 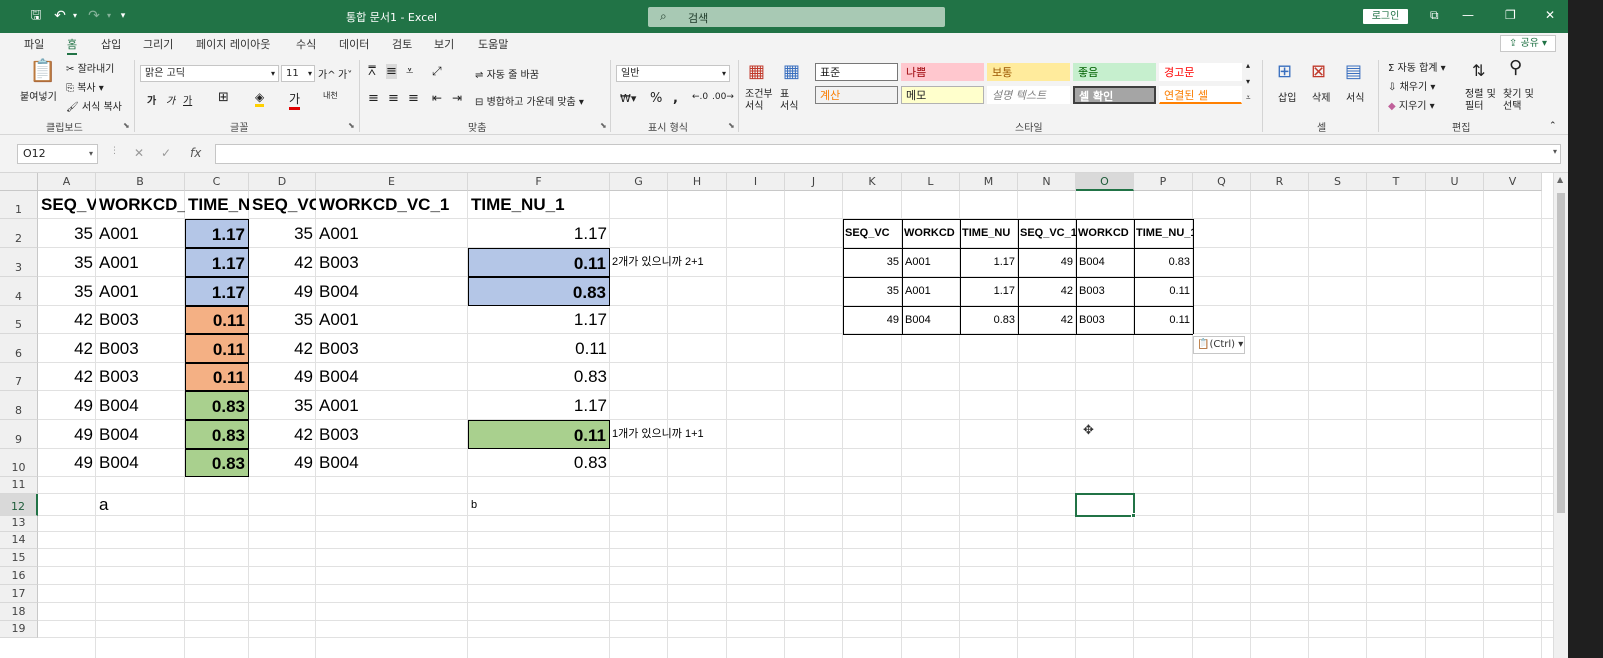 I want to click on number-format-select: 일반 ▾, so click(x=673, y=73).